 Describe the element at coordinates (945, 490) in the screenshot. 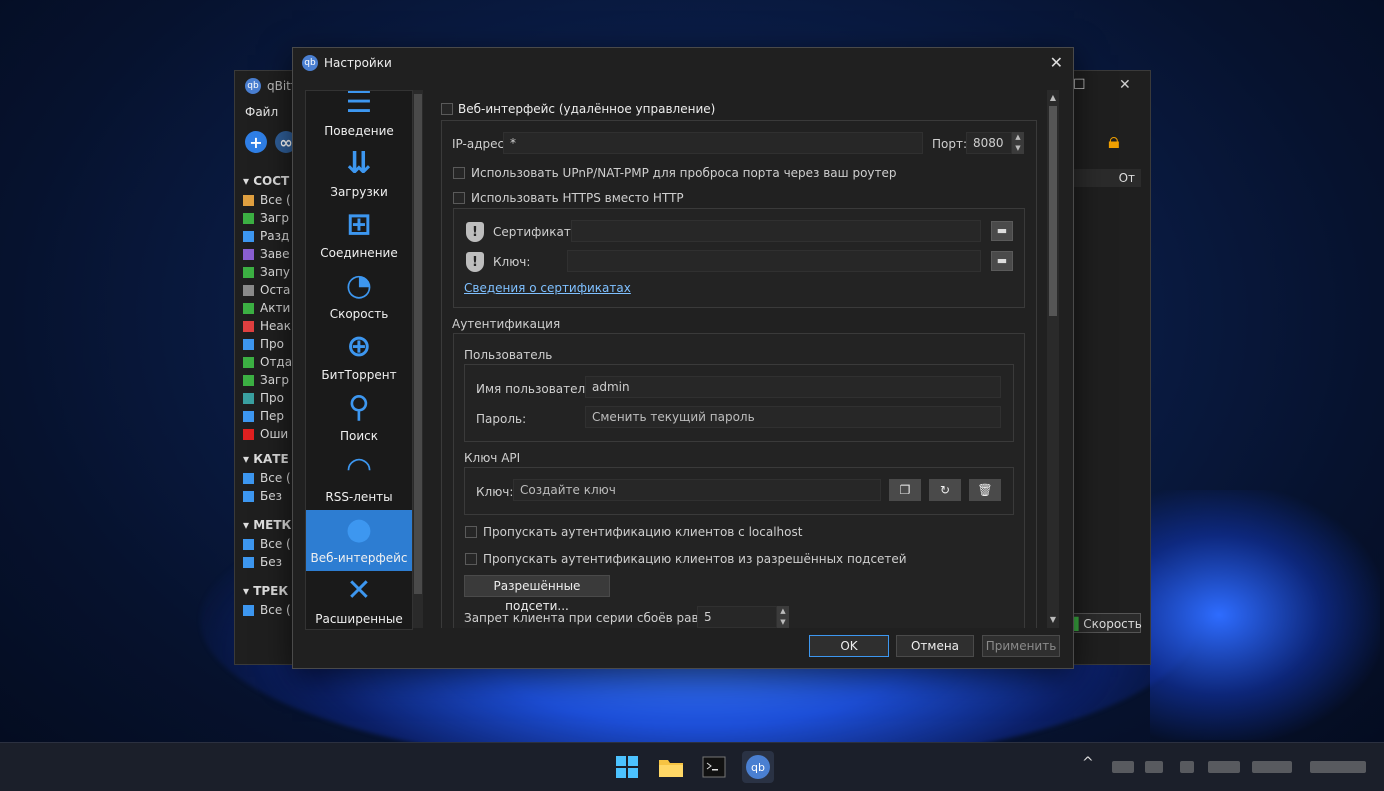

I see `regenerate-key-icon: ↻` at that location.